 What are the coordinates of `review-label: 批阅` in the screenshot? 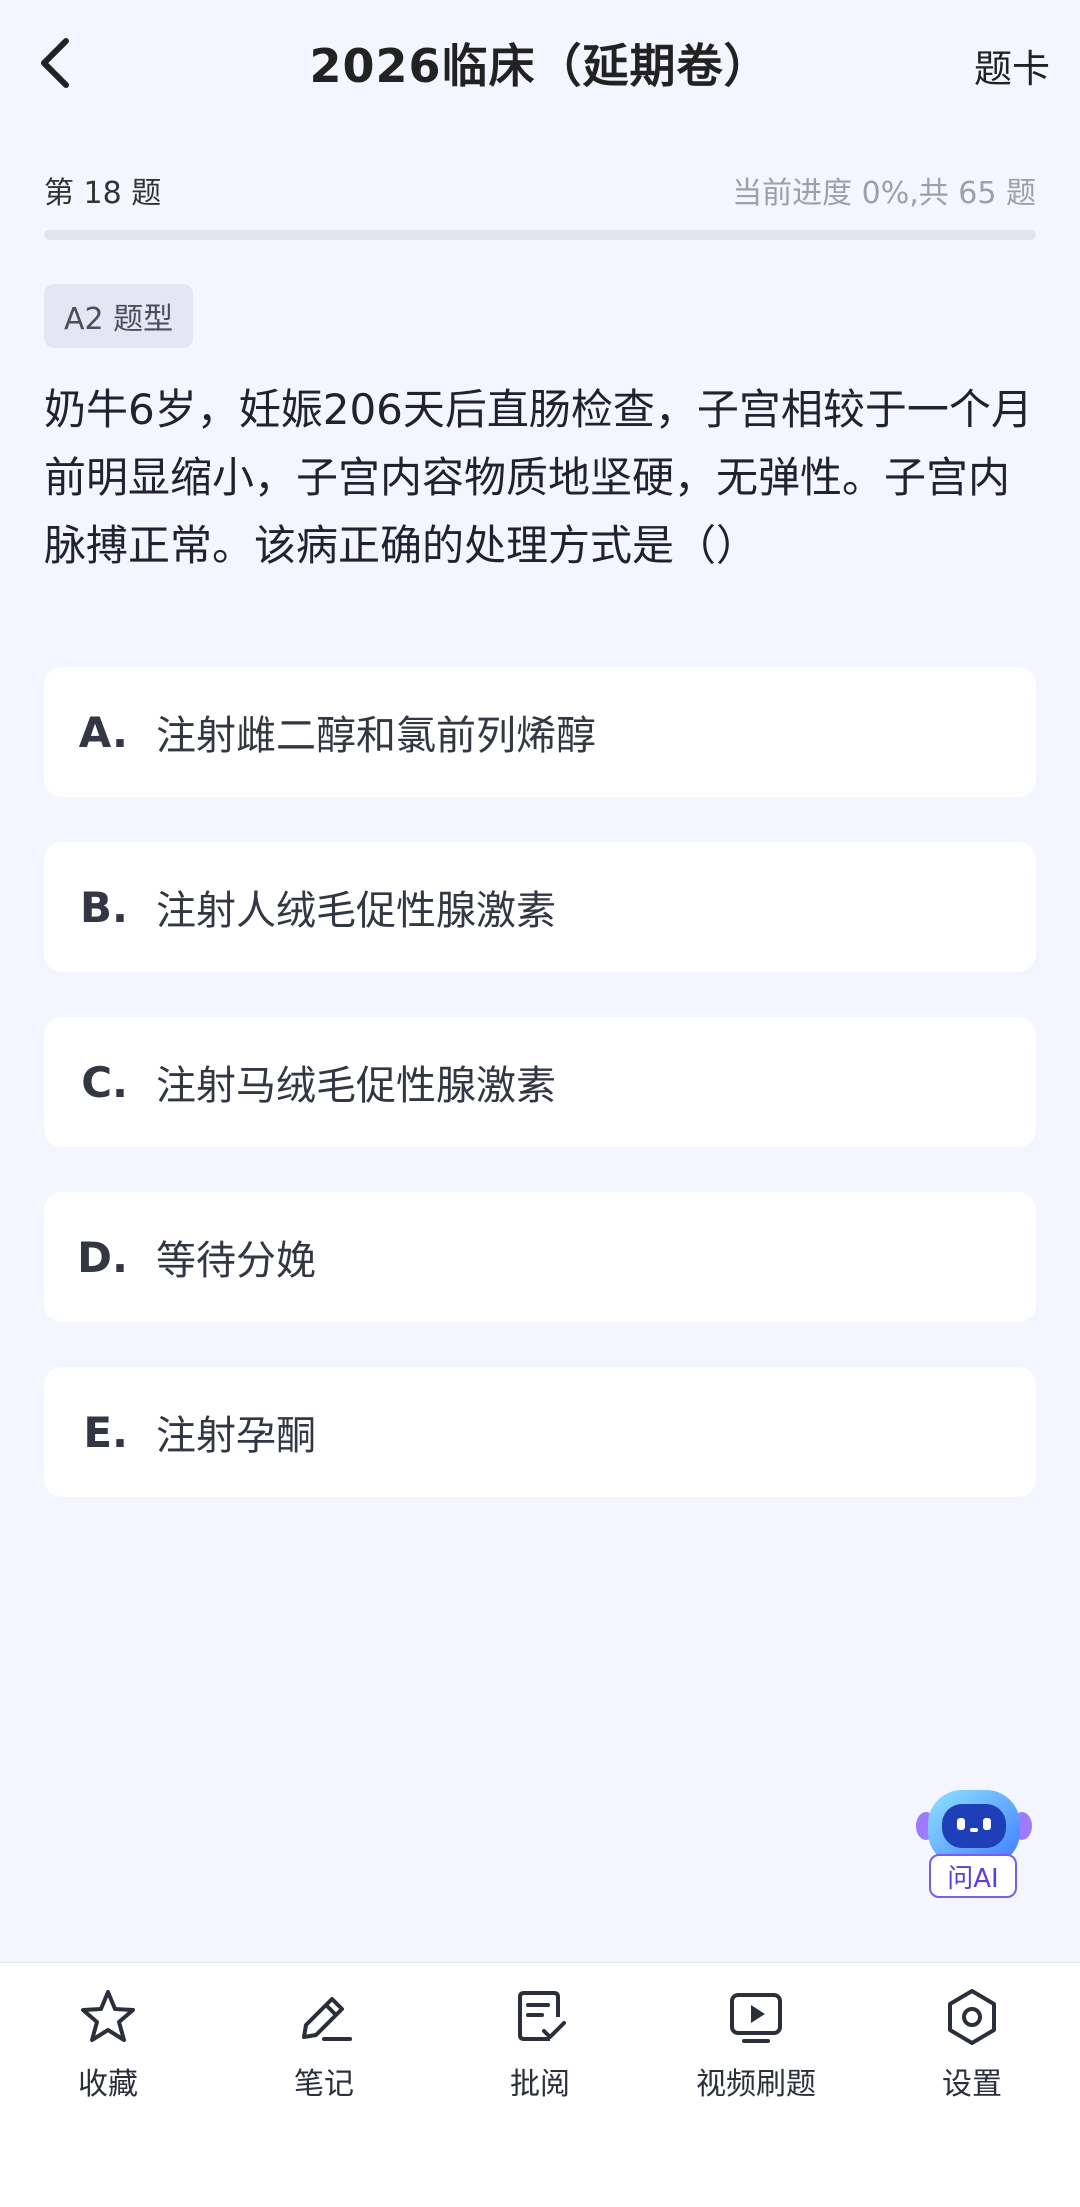 It's located at (540, 2084).